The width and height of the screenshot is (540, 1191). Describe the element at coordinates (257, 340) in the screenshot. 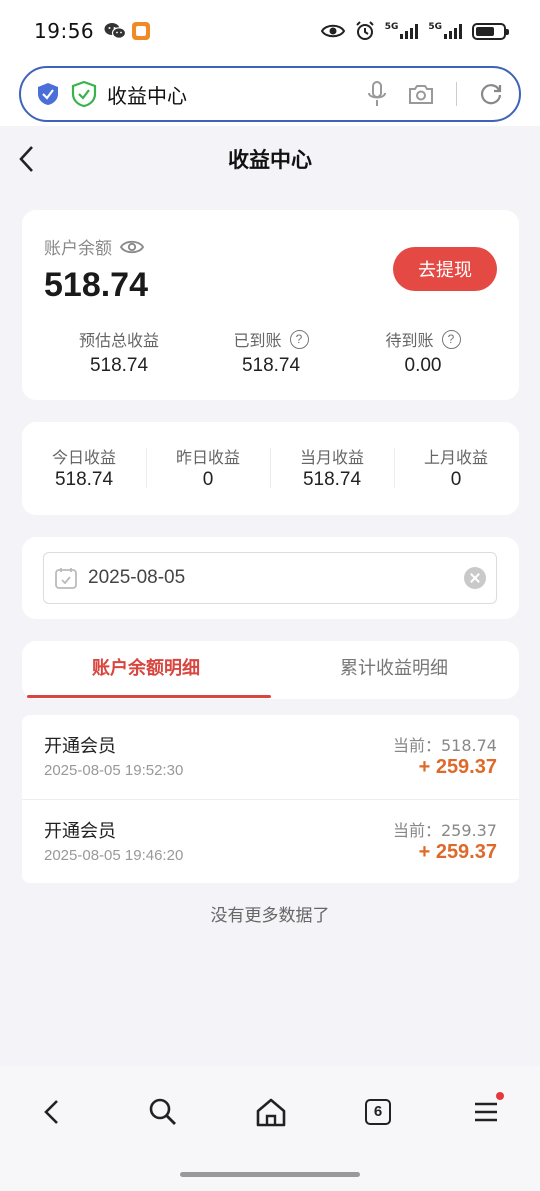

I see `stat-label: 已到账` at that location.